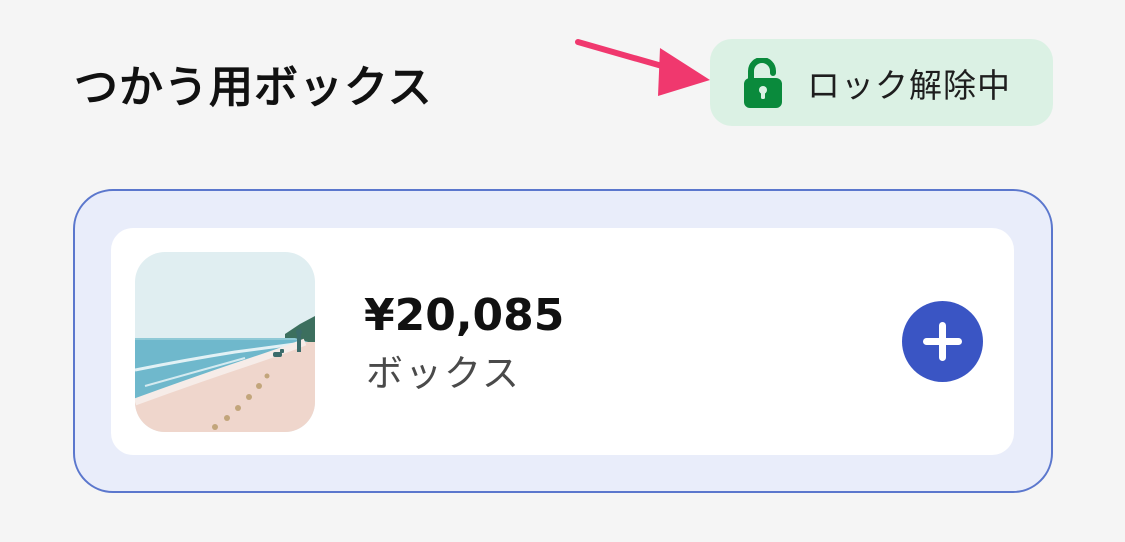  What do you see at coordinates (464, 315) in the screenshot?
I see `box-amount: ¥20,085` at bounding box center [464, 315].